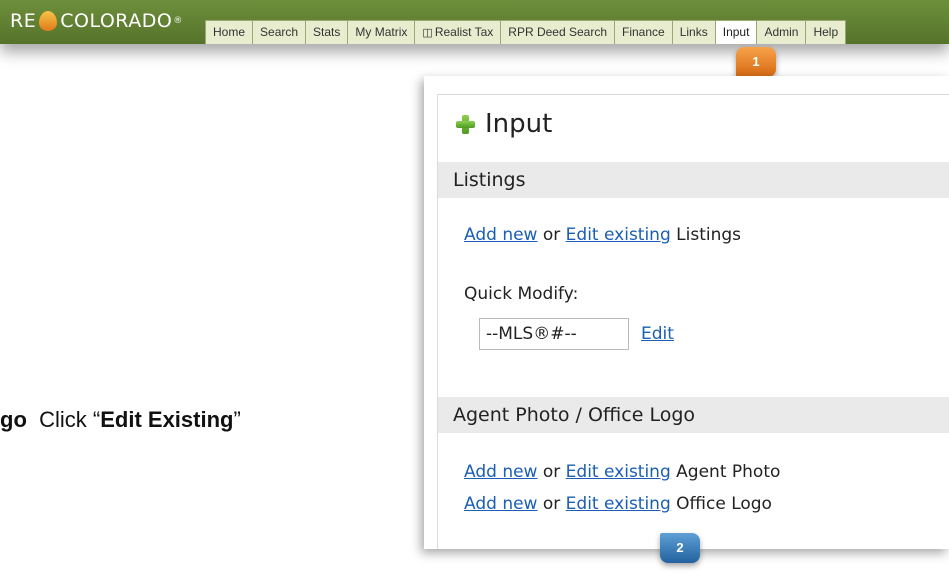  What do you see at coordinates (693, 415) in the screenshot?
I see `section-header-agent-photo-office-logo: Agent Photo / Office Logo` at bounding box center [693, 415].